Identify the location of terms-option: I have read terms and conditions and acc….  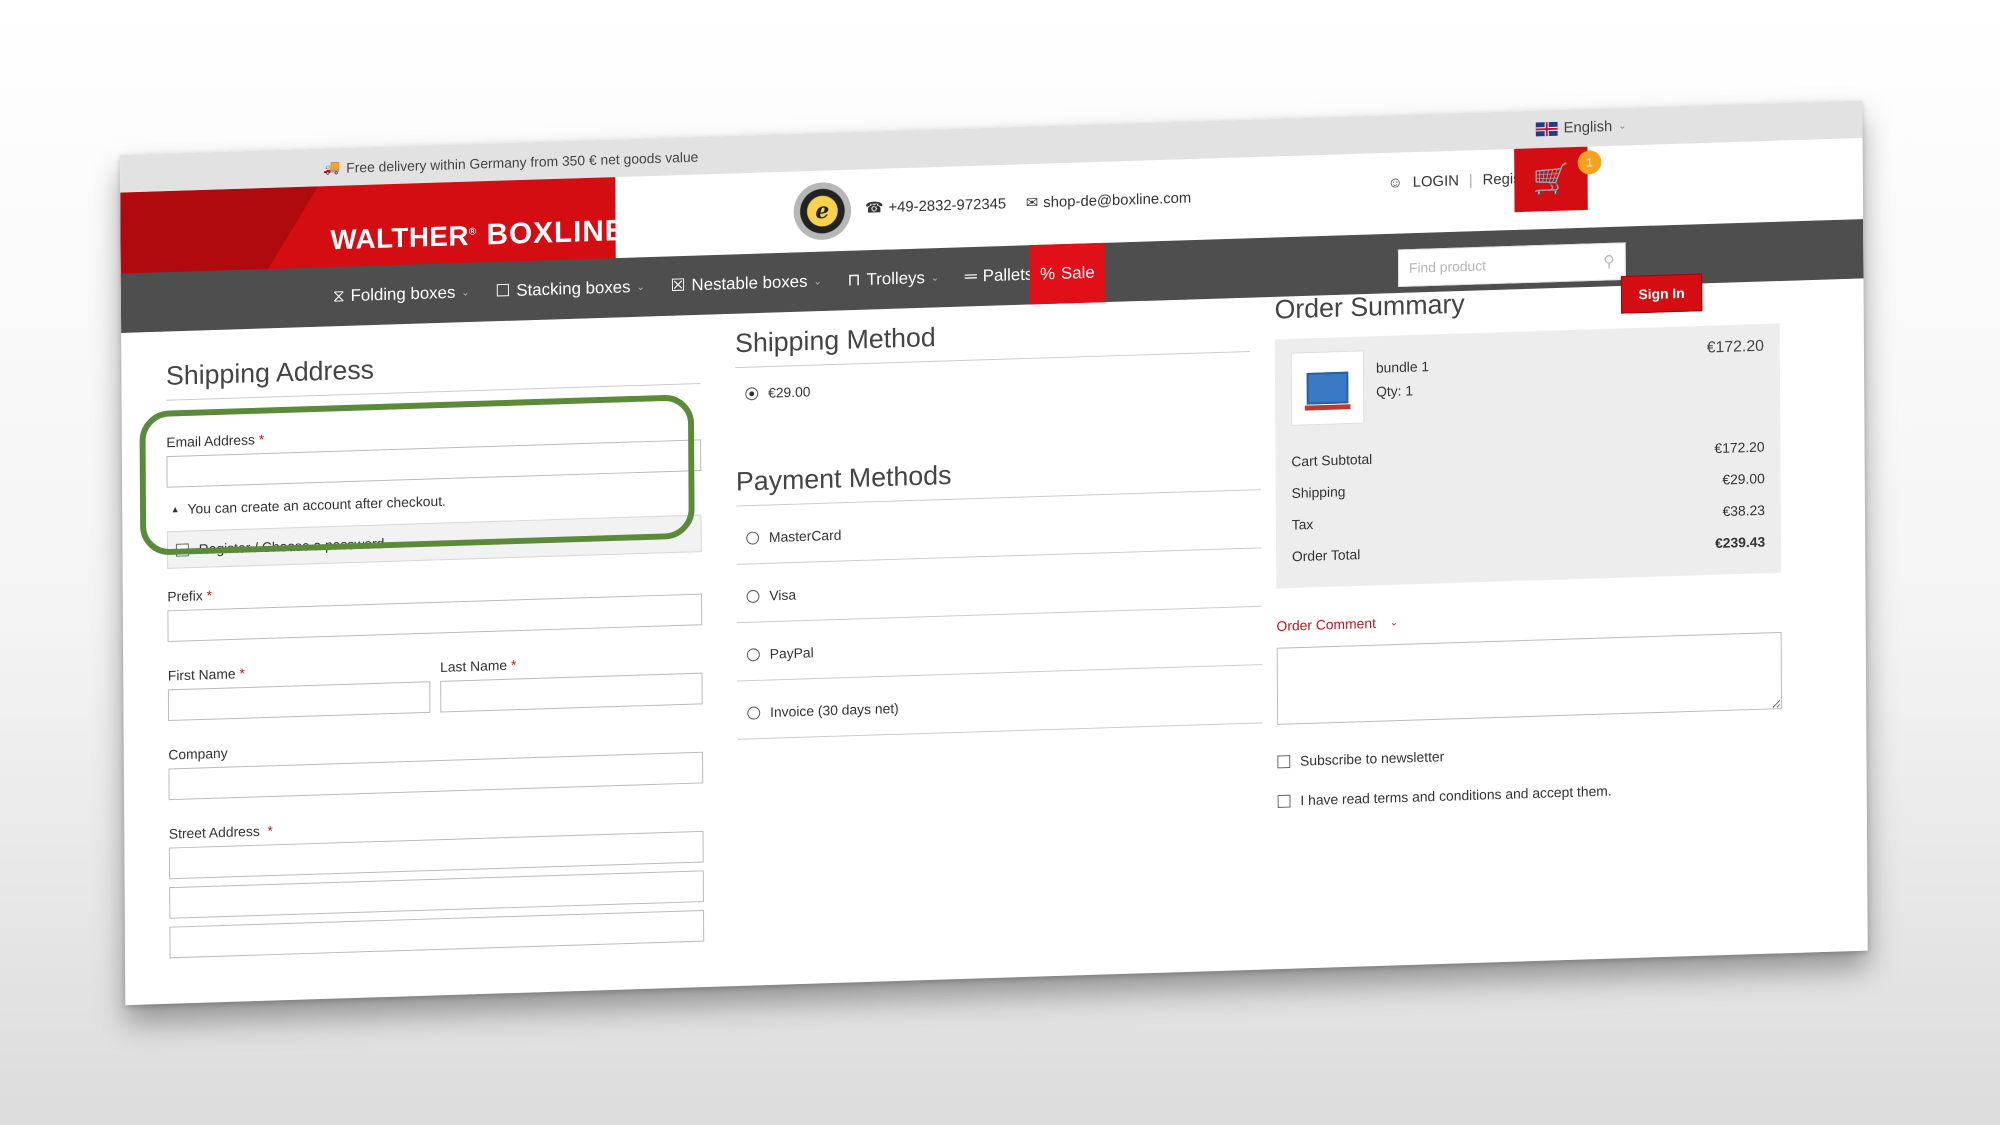
(1530, 793).